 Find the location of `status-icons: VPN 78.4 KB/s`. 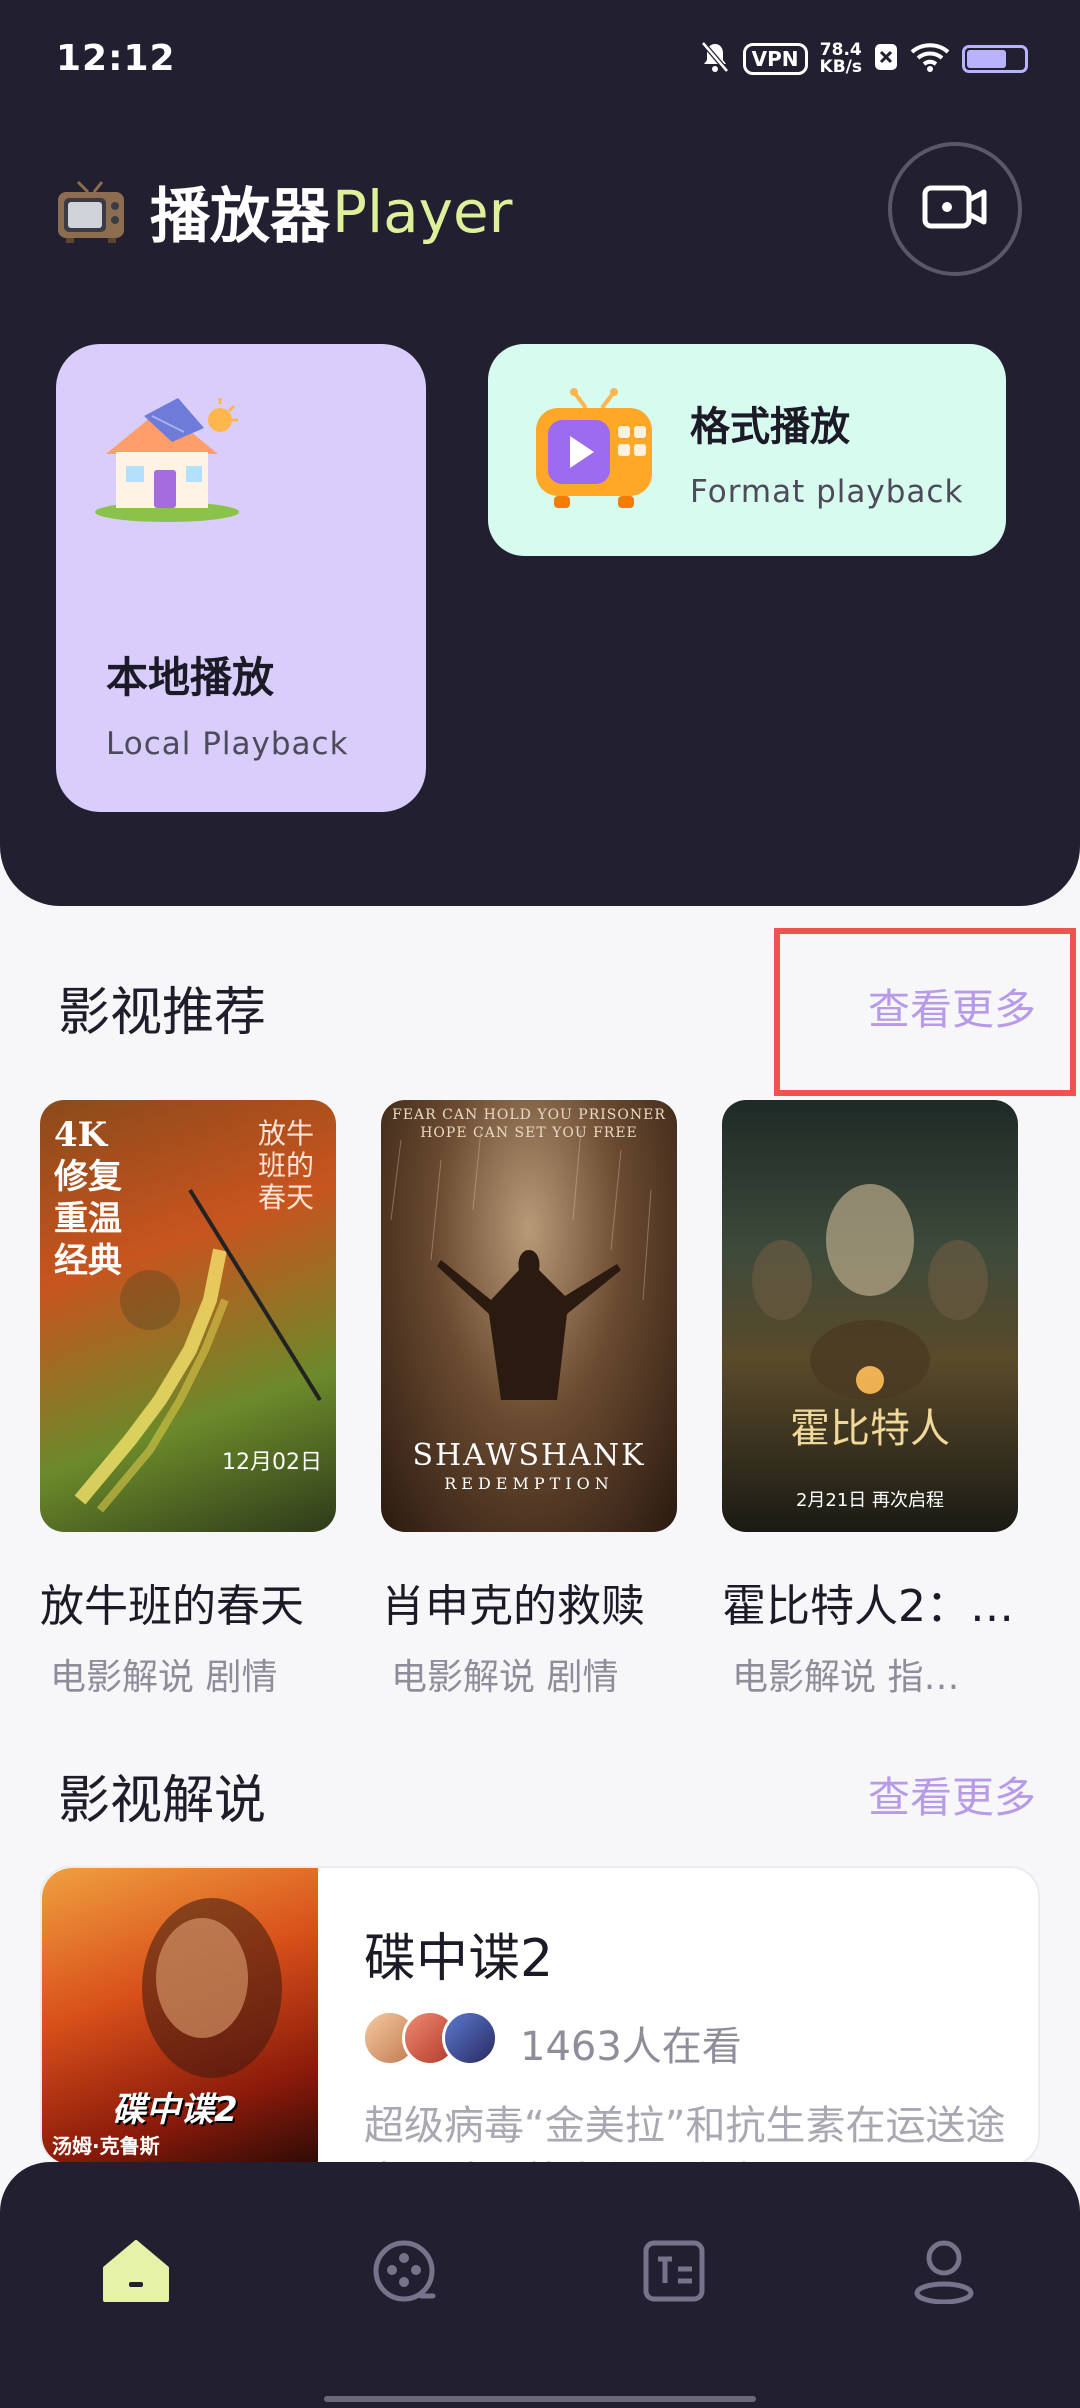

status-icons: VPN 78.4 KB/s is located at coordinates (863, 59).